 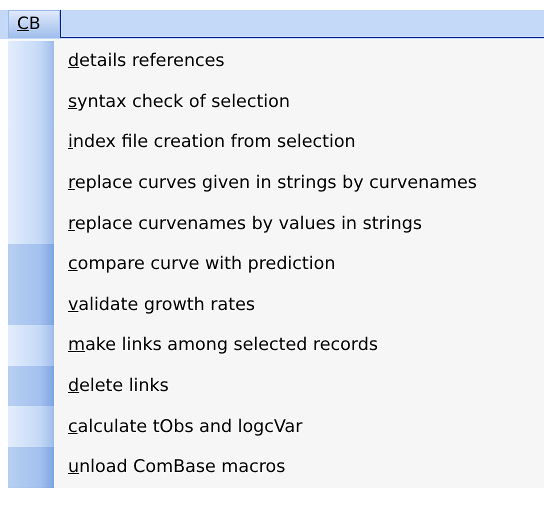 What do you see at coordinates (34, 24) in the screenshot?
I see `menu-title: CB` at bounding box center [34, 24].